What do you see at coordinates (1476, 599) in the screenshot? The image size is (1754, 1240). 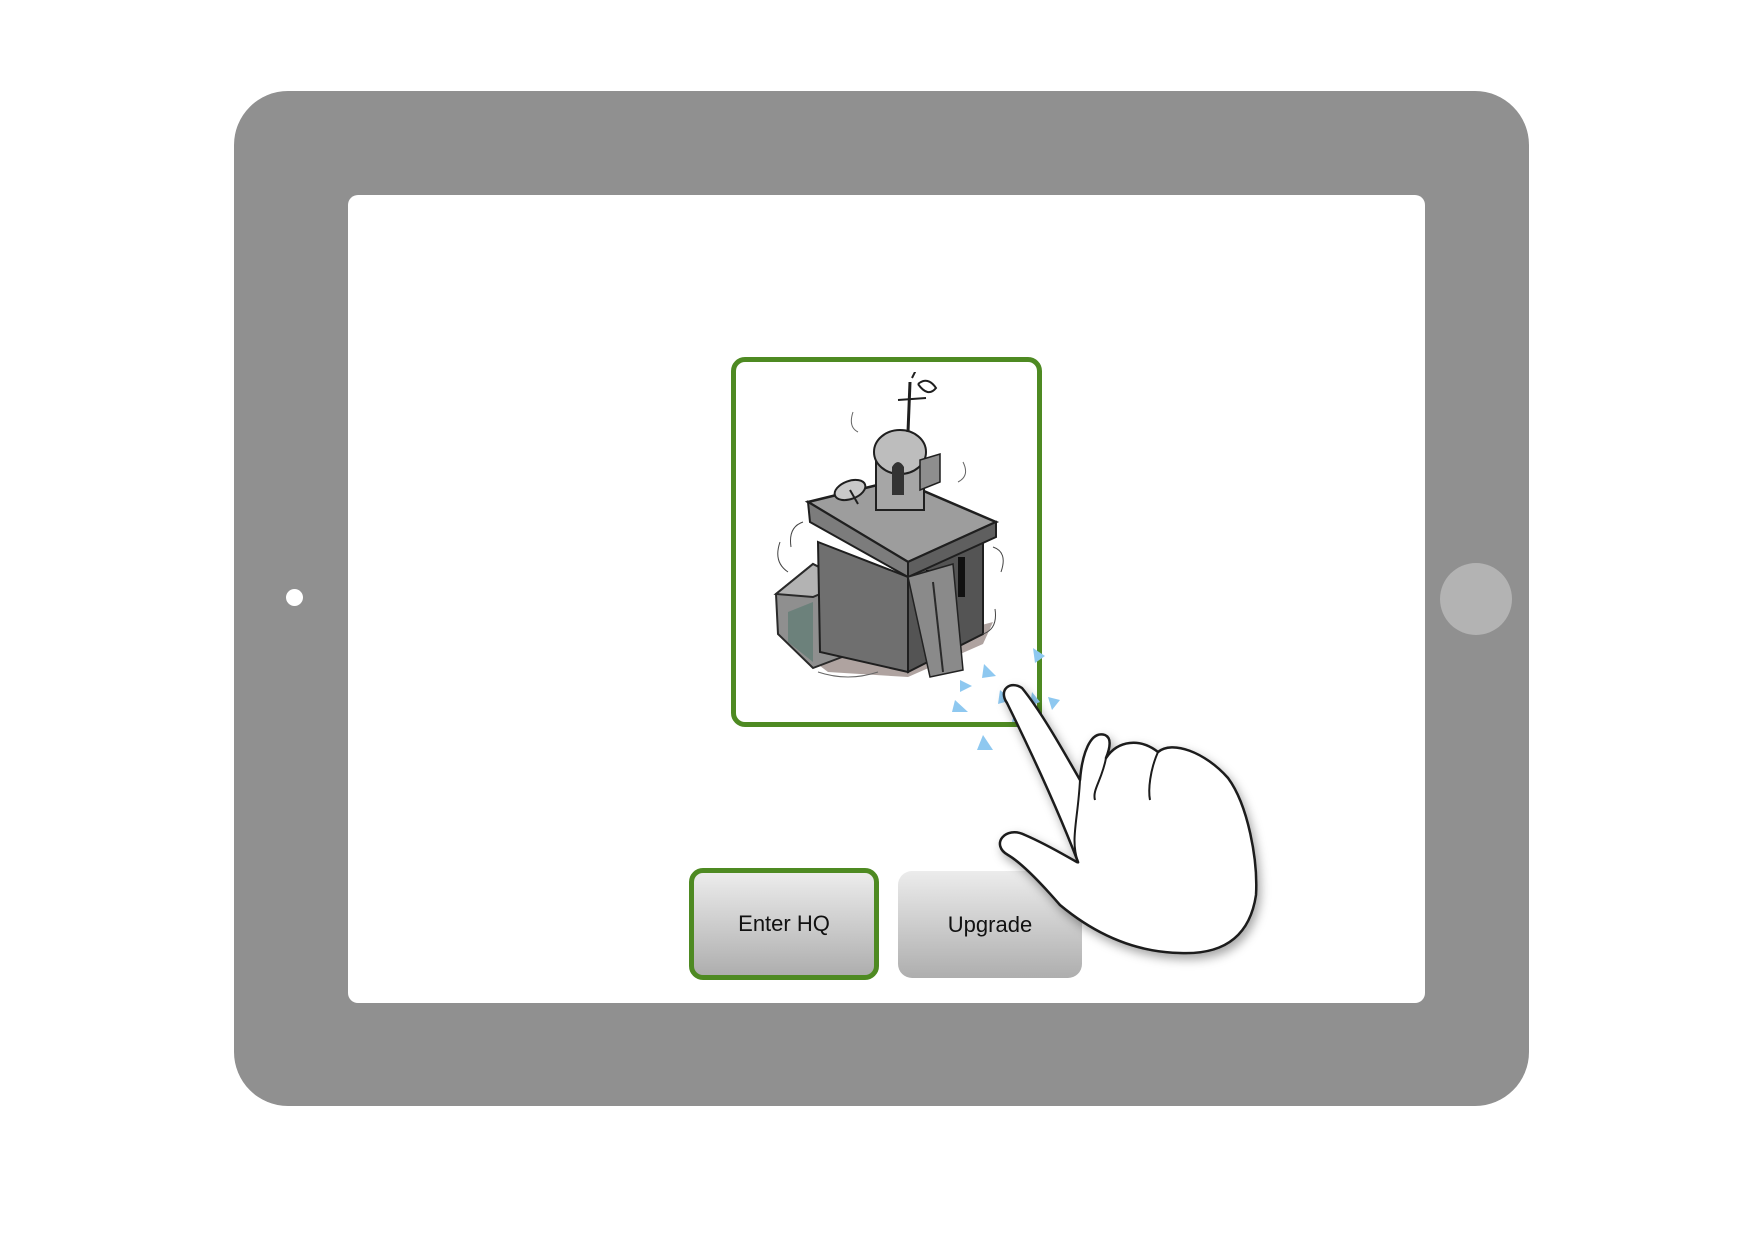 I see `home-button` at bounding box center [1476, 599].